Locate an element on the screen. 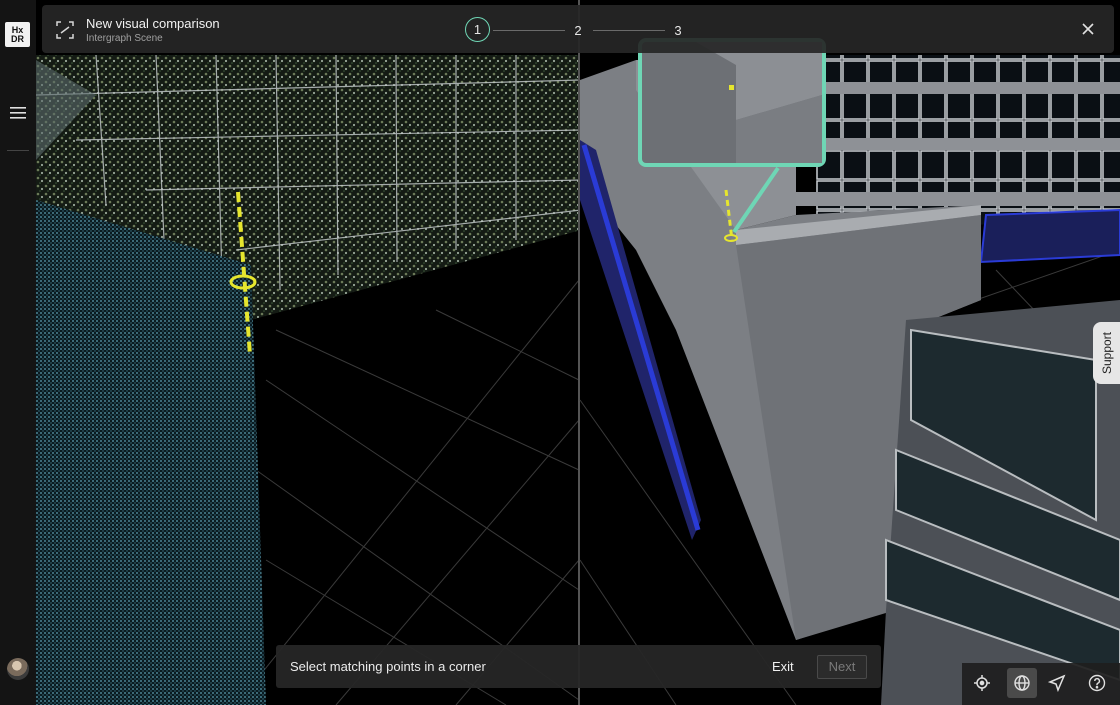 The height and width of the screenshot is (705, 1120). support-label: Support is located at coordinates (1106, 353).